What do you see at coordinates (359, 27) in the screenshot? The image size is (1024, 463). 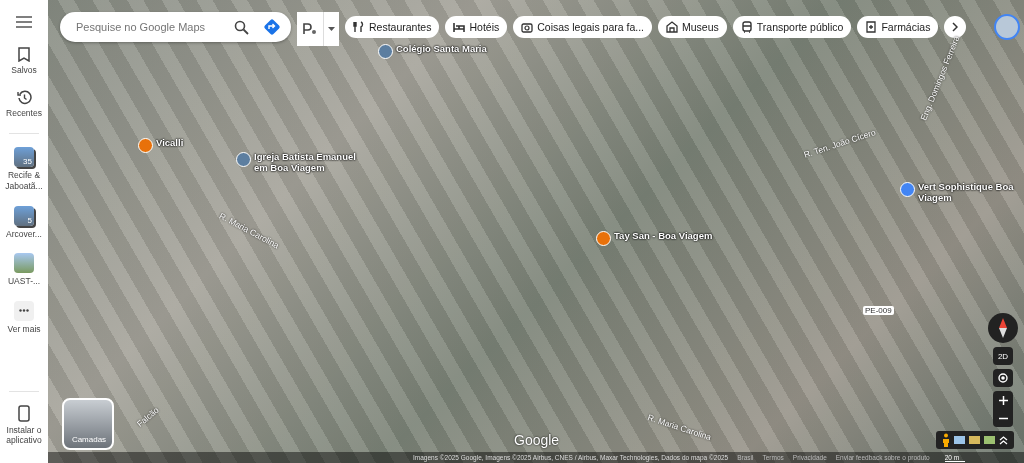 I see `restaurant-icon` at bounding box center [359, 27].